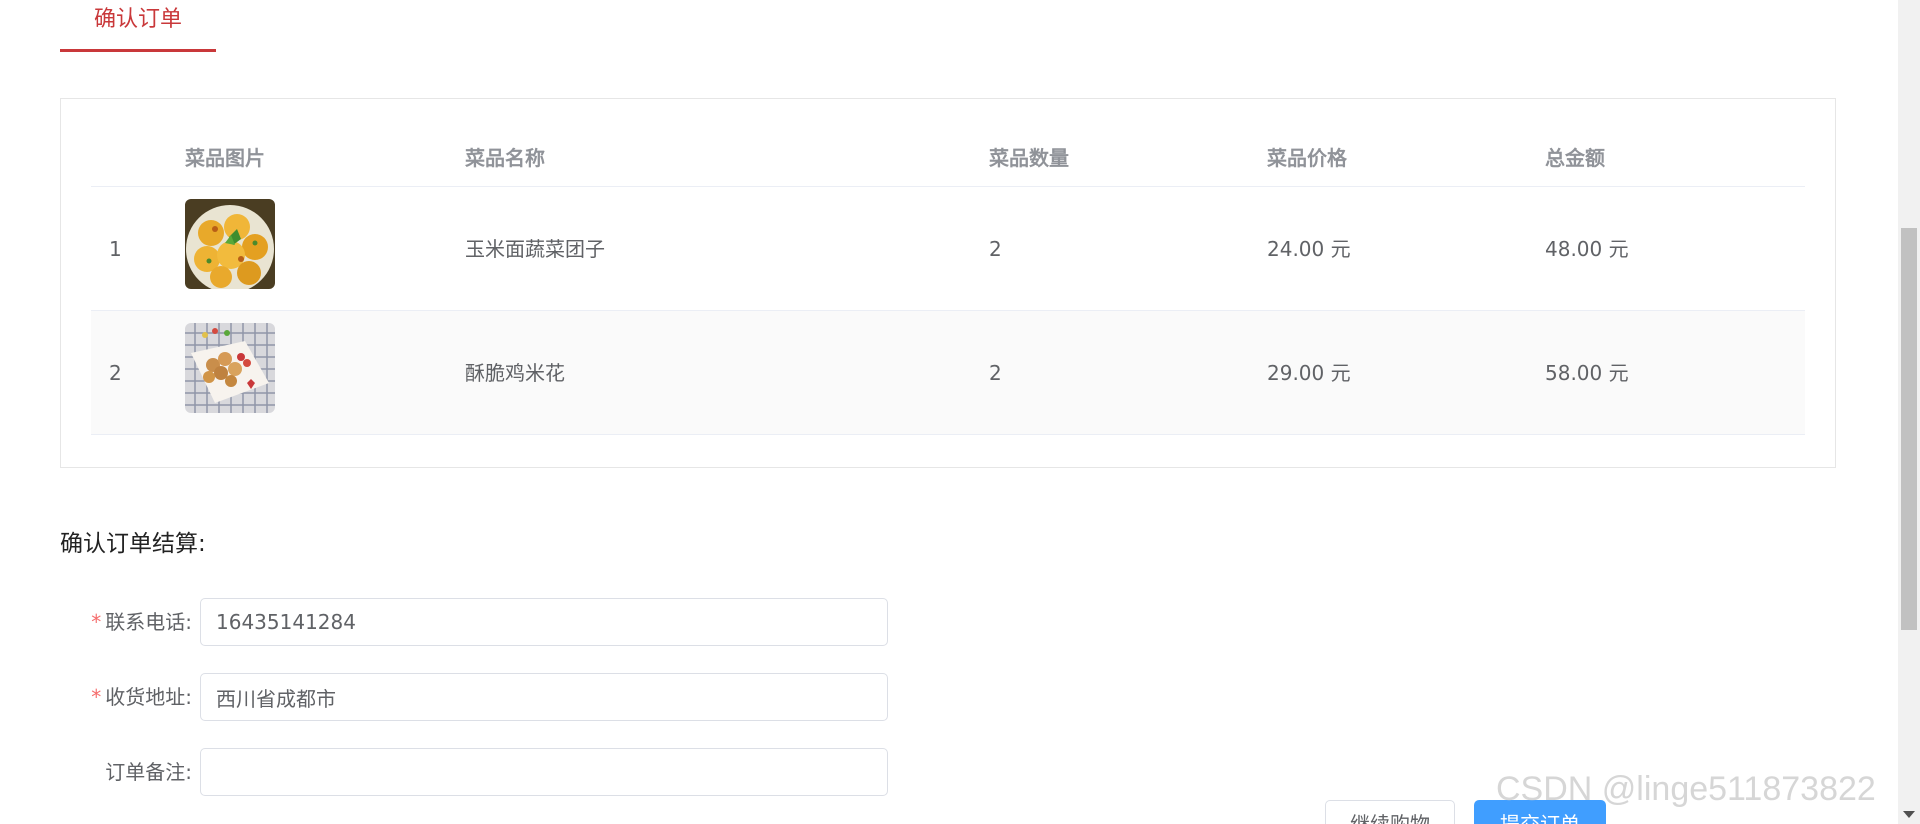 This screenshot has width=1920, height=824. Describe the element at coordinates (1029, 158) in the screenshot. I see `column-header-quantity: 菜品数量` at that location.